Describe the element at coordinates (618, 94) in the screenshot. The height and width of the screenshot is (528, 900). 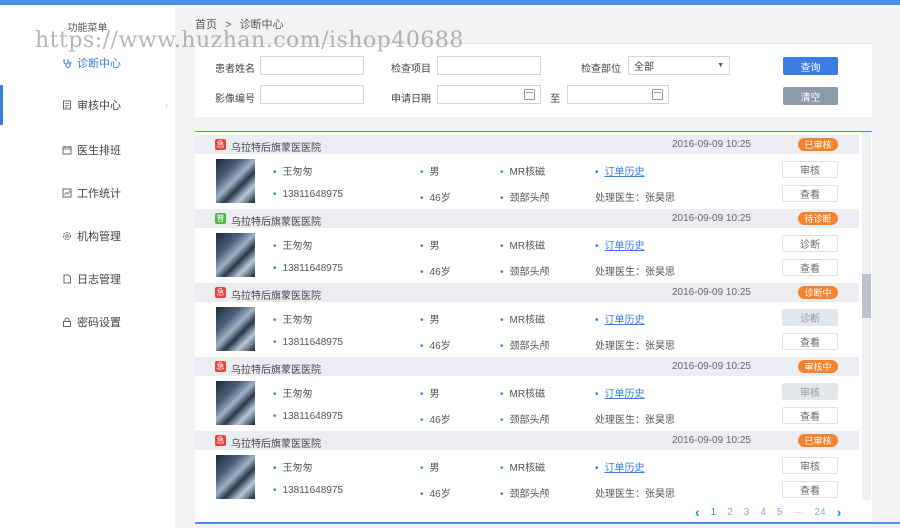
I see `apply-date-end-input` at that location.